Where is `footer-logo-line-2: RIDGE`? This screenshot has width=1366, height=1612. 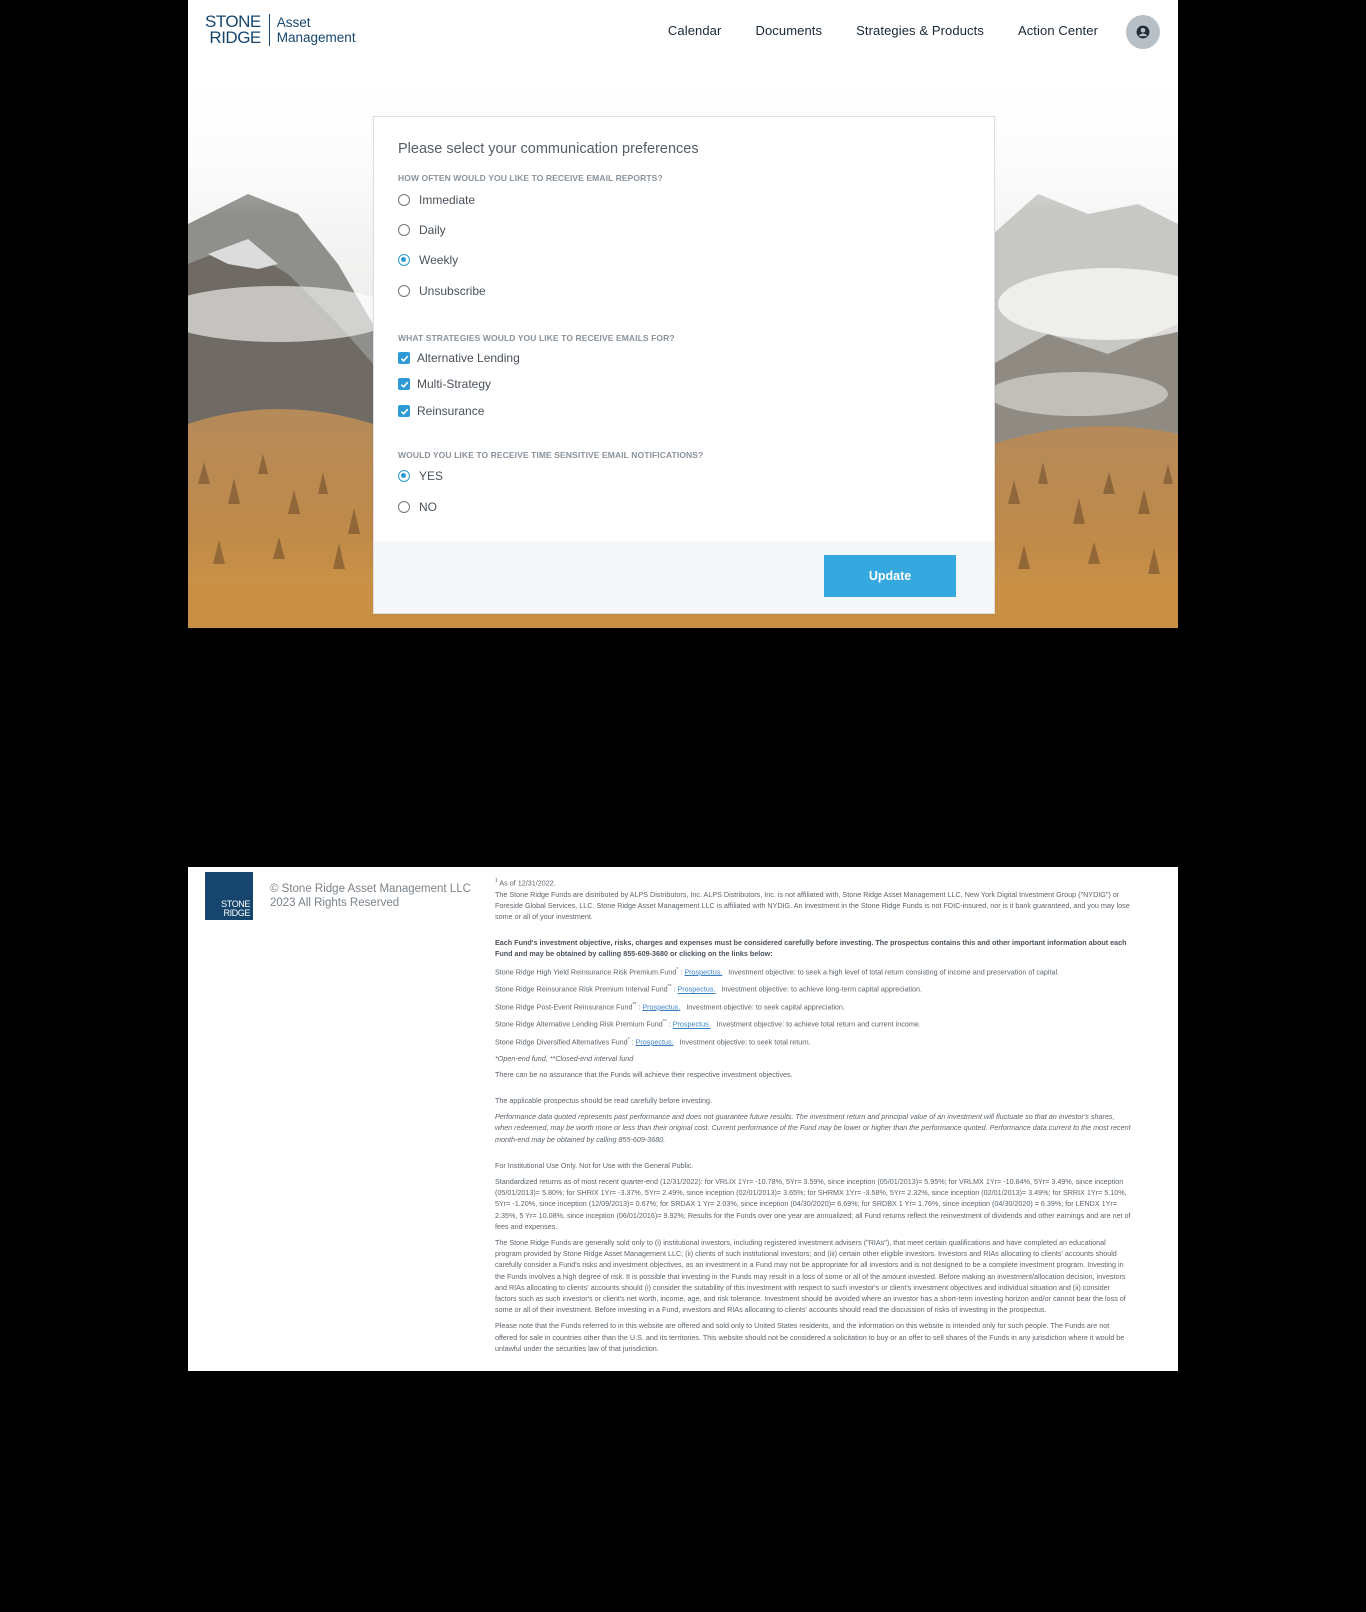 footer-logo-line-2: RIDGE is located at coordinates (236, 913).